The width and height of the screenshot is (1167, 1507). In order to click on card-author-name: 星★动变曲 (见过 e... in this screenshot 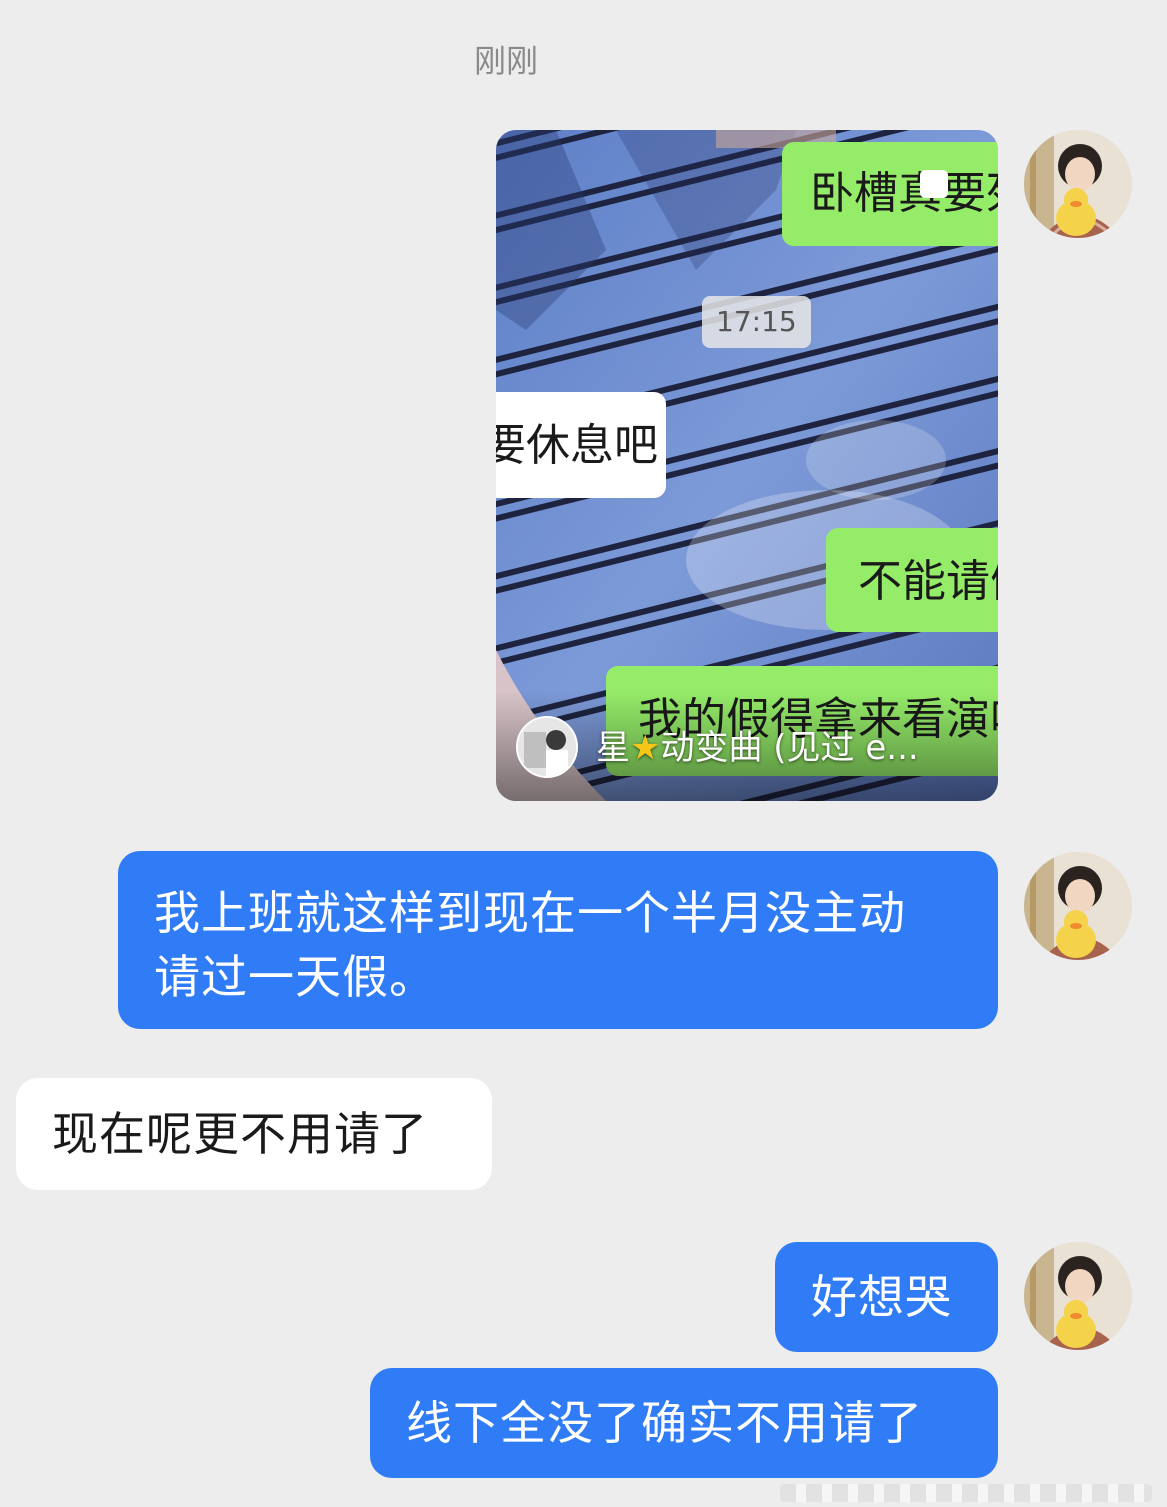, I will do `click(757, 748)`.